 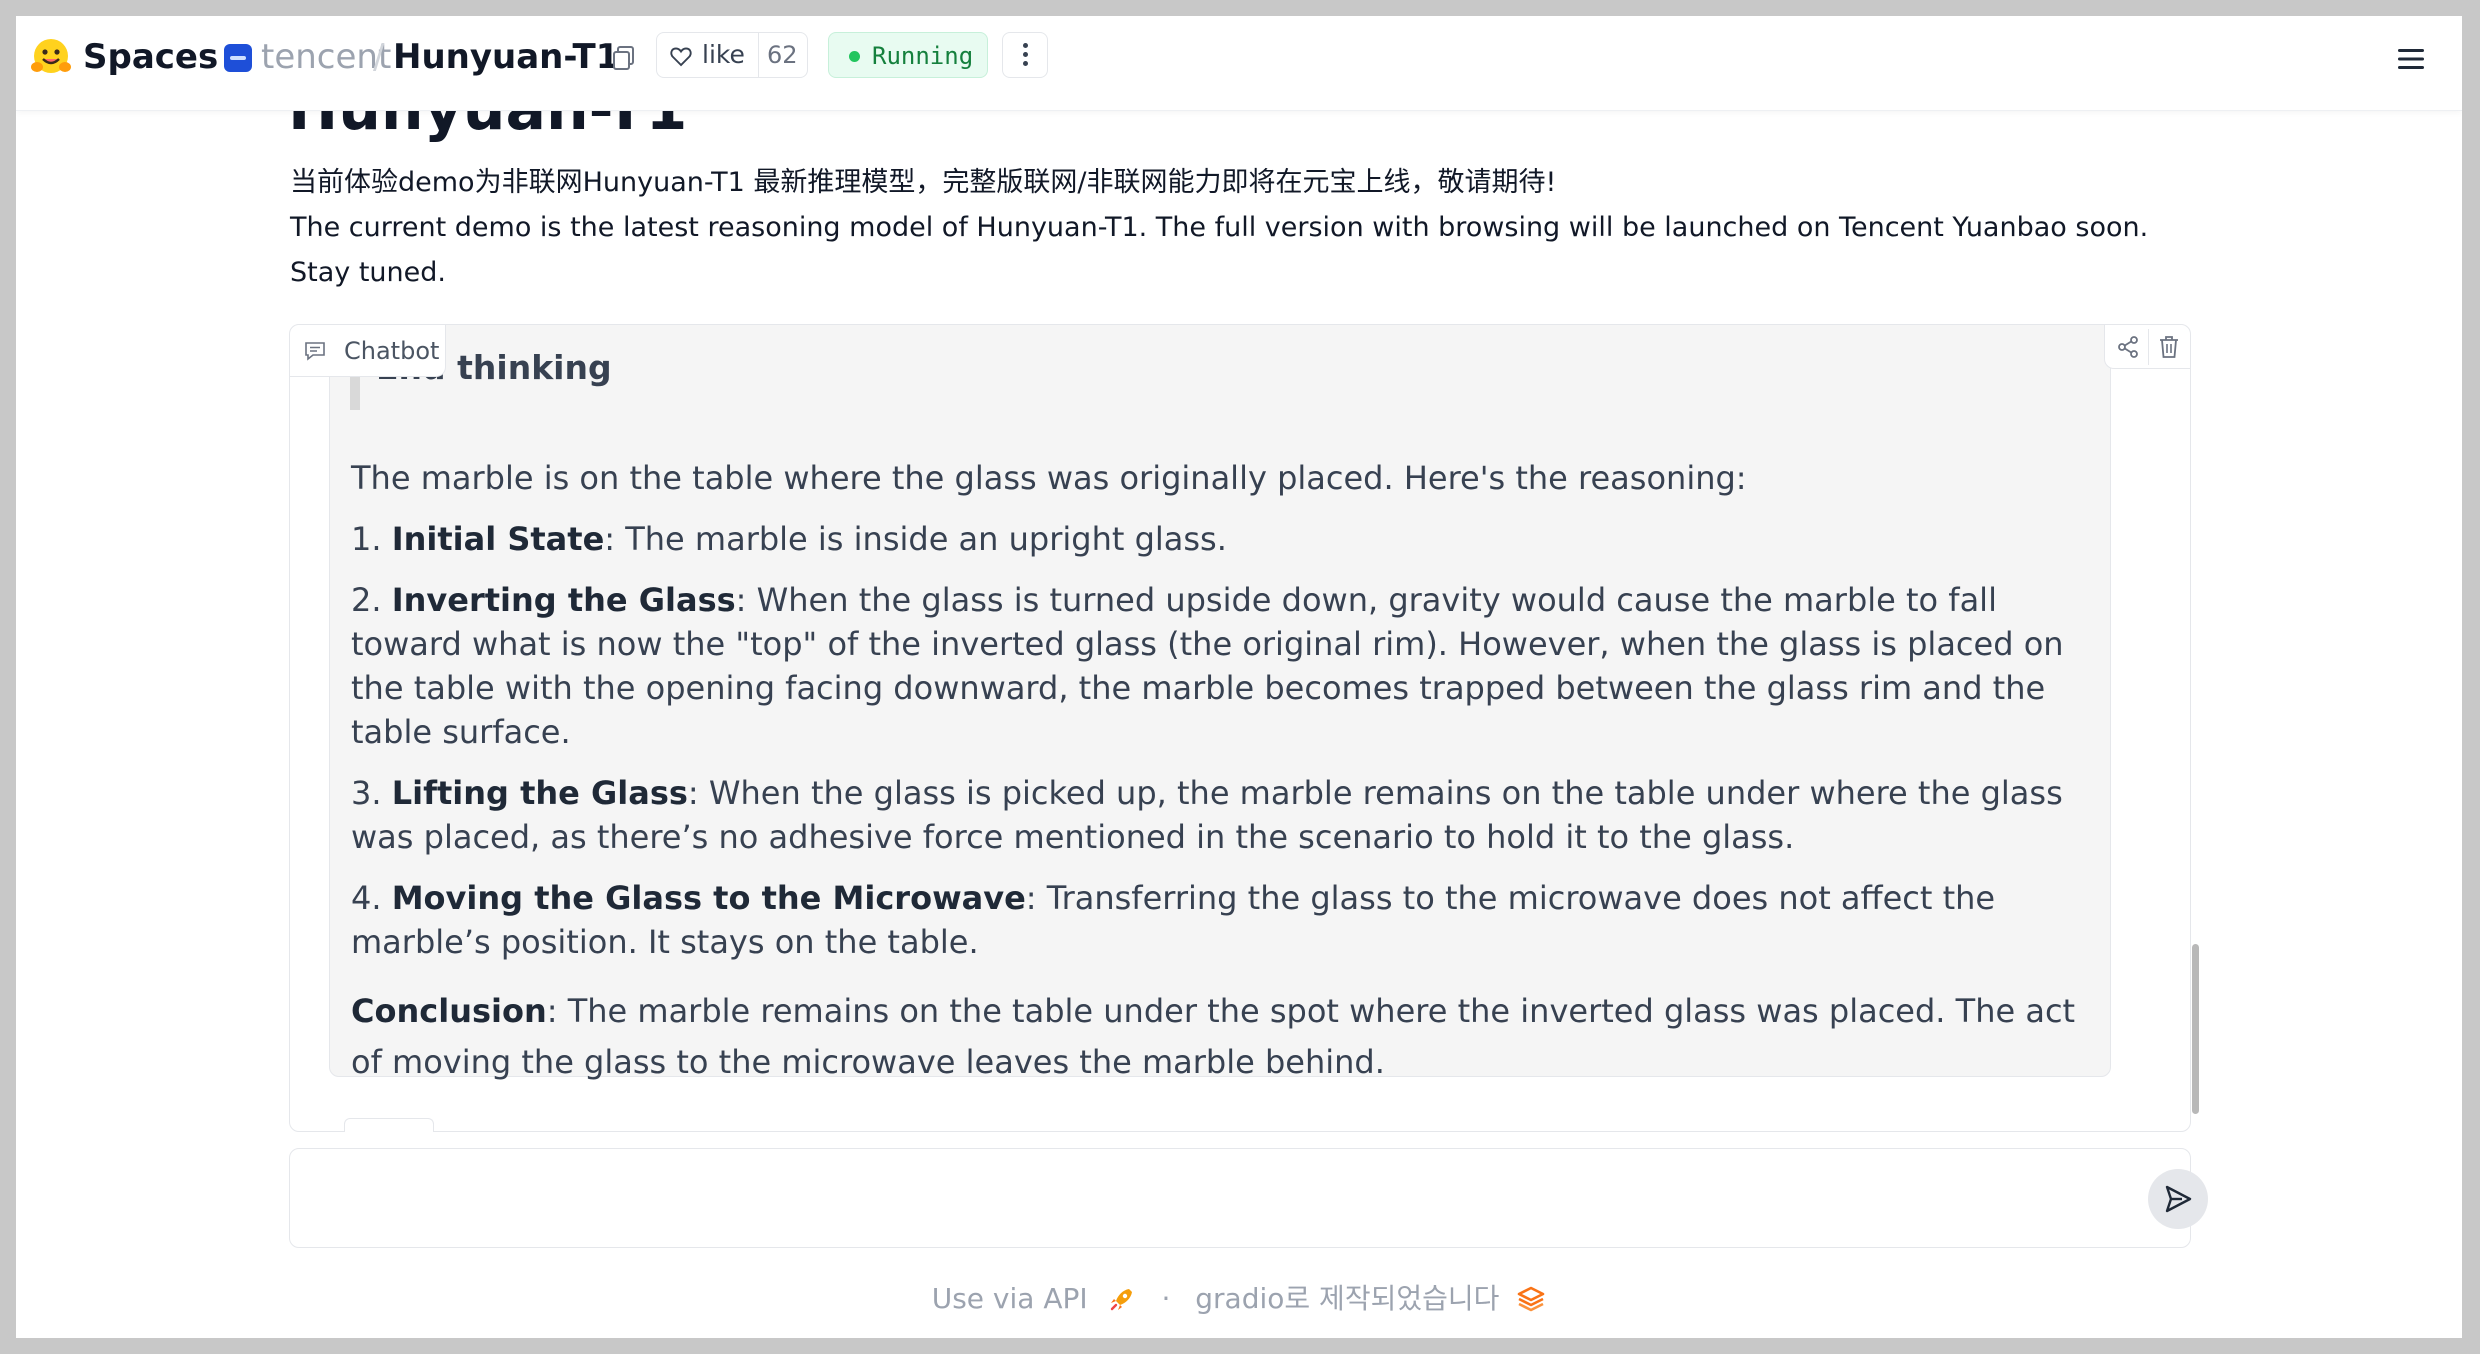 What do you see at coordinates (923, 56) in the screenshot?
I see `status-label: Running` at bounding box center [923, 56].